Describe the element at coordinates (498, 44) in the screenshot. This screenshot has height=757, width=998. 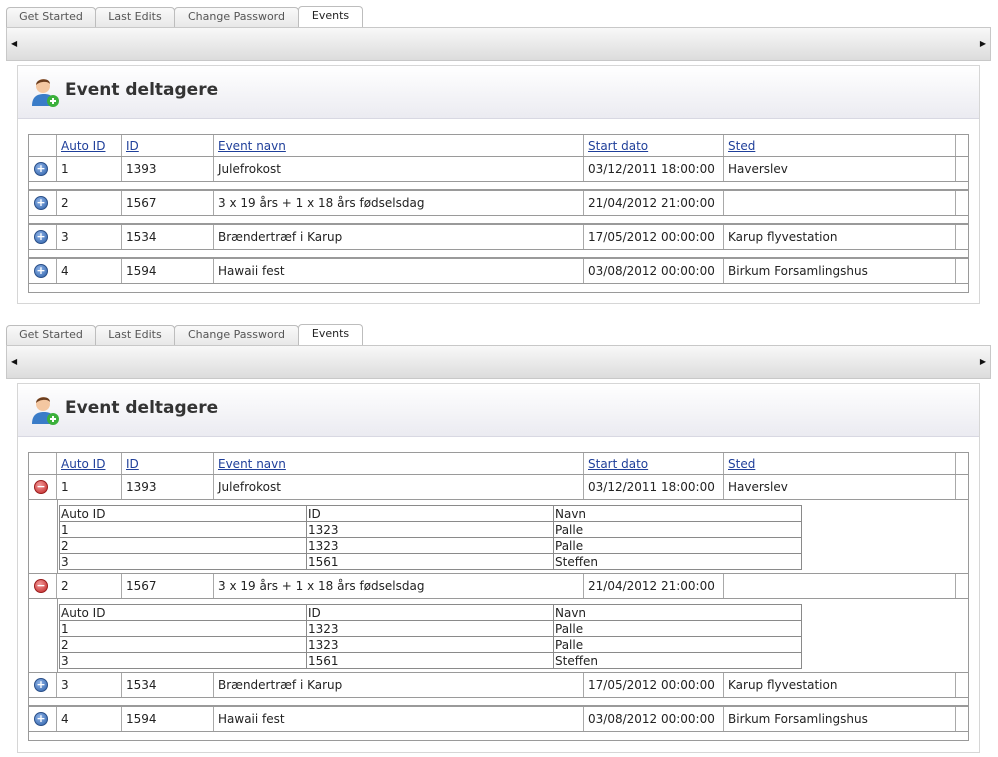
I see `toolbar: ◀ ▶` at that location.